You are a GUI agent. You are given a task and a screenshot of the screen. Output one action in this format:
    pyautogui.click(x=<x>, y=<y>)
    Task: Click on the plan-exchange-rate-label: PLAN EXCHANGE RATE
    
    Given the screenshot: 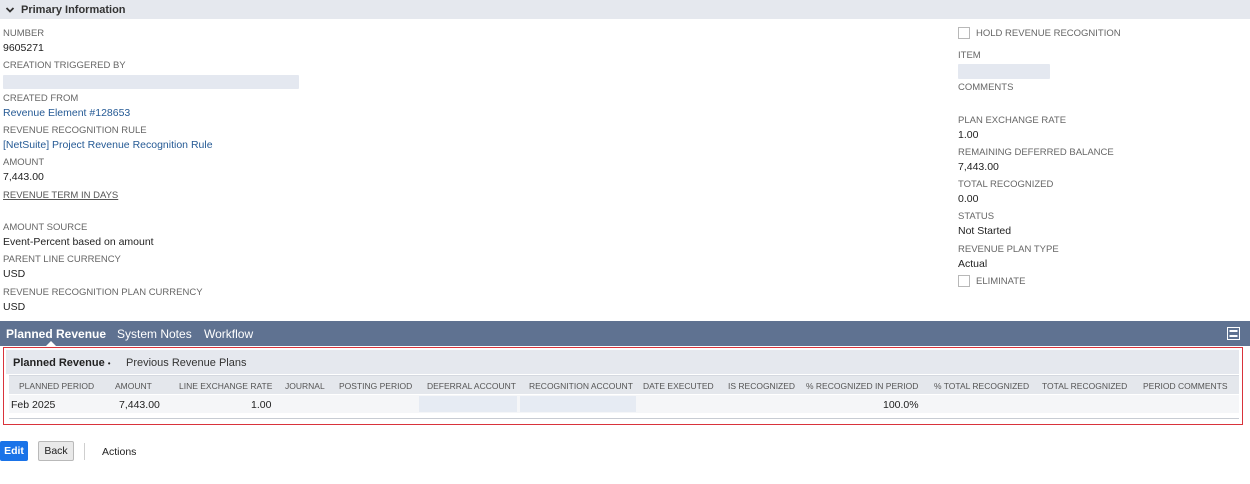 What is the action you would take?
    pyautogui.click(x=1012, y=120)
    